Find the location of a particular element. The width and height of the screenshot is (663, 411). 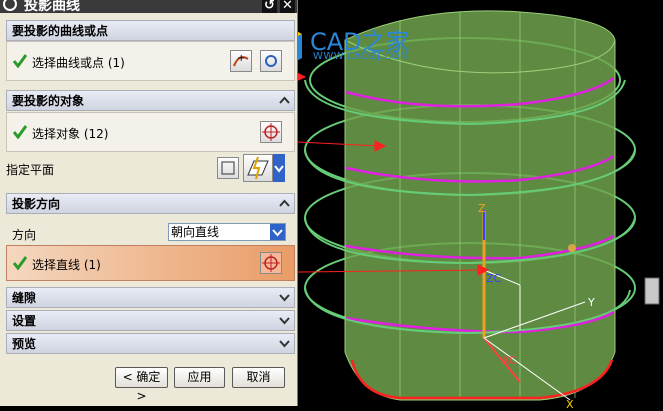

section-header-preview: 预览 is located at coordinates (150, 343).